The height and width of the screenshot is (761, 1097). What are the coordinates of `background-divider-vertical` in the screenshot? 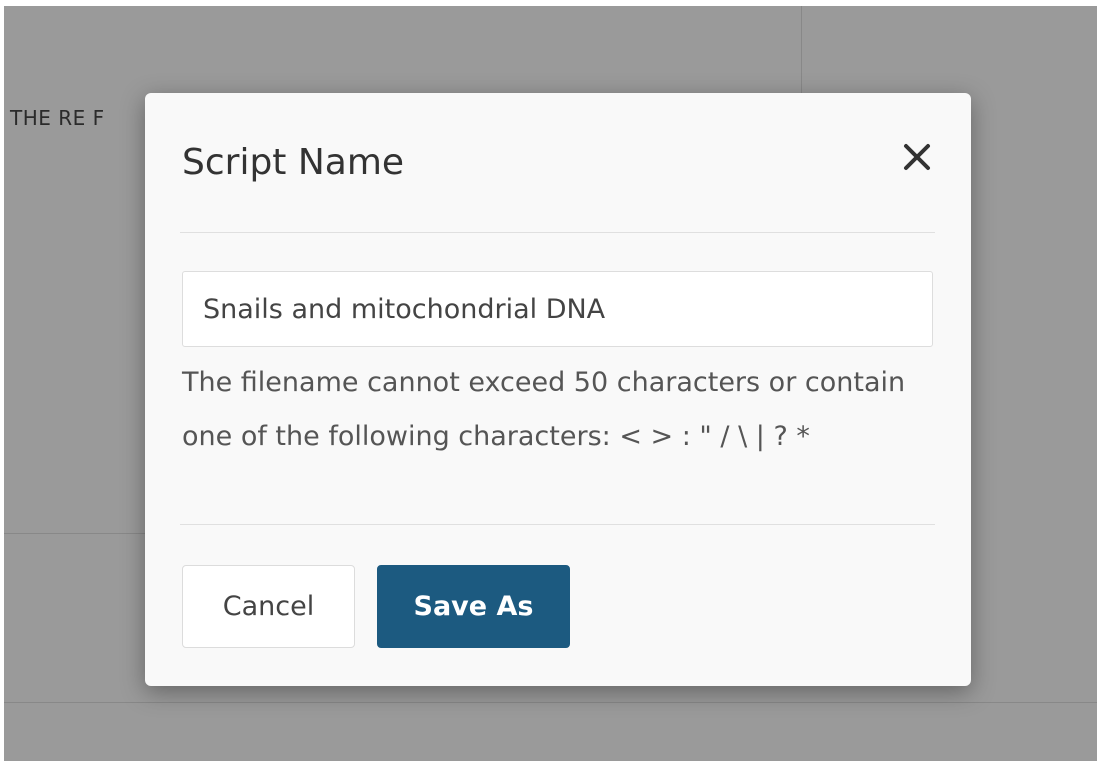 It's located at (801, 49).